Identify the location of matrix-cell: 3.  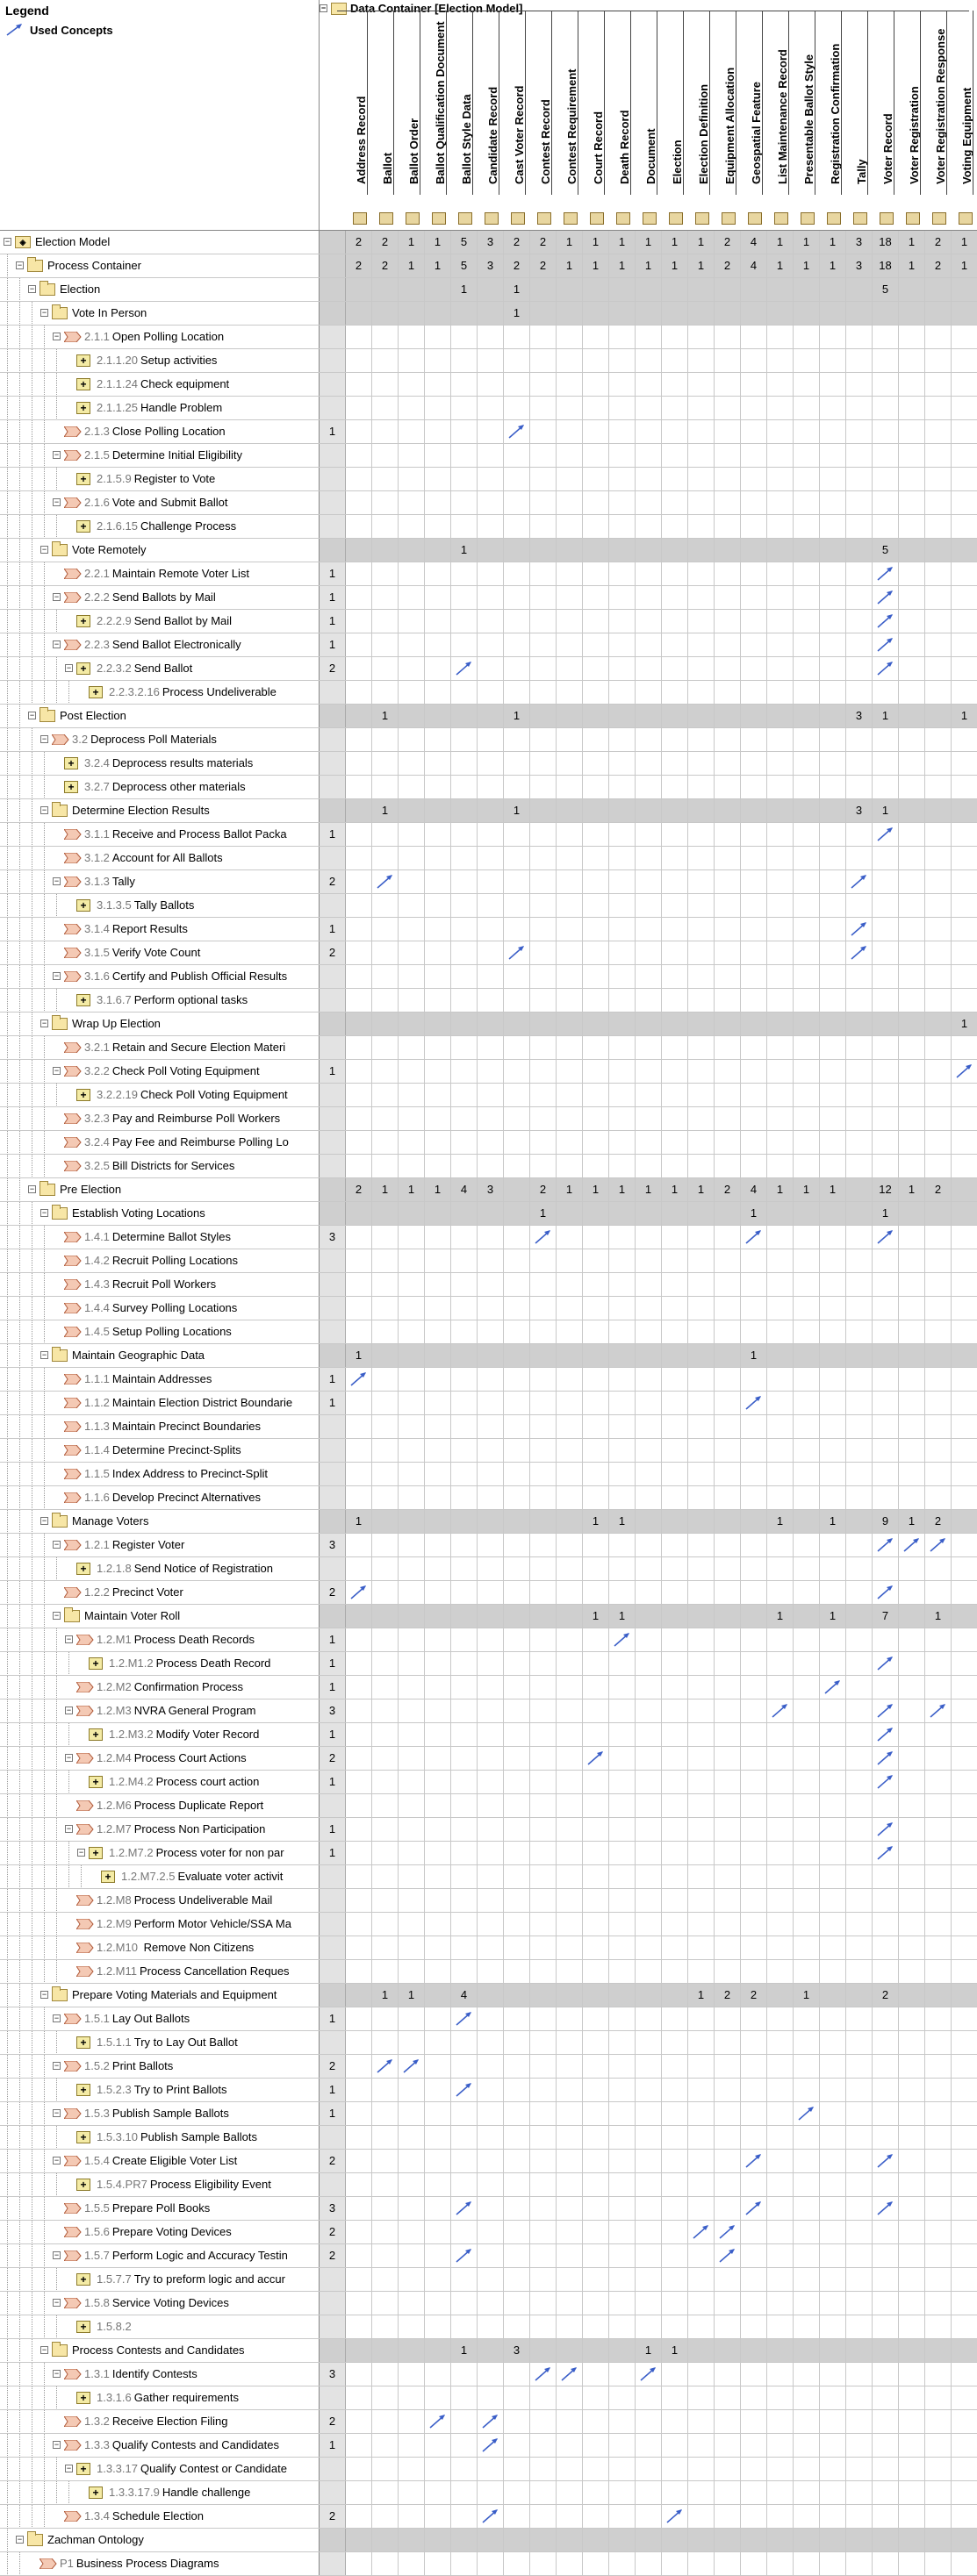
(859, 242).